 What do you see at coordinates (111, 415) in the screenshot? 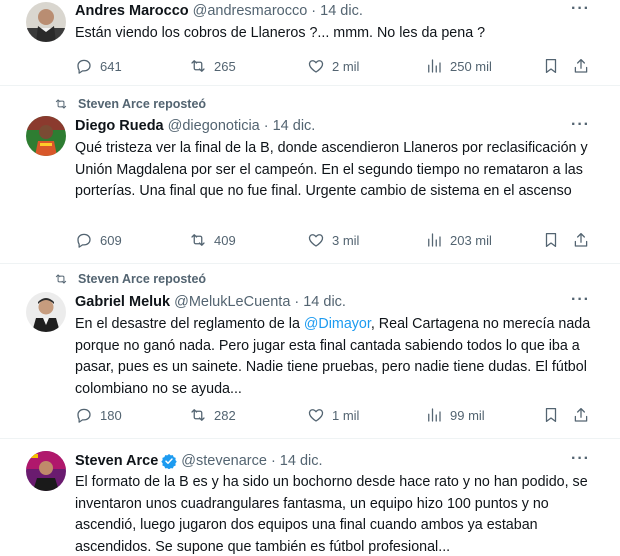
I see `reply-count: 180` at bounding box center [111, 415].